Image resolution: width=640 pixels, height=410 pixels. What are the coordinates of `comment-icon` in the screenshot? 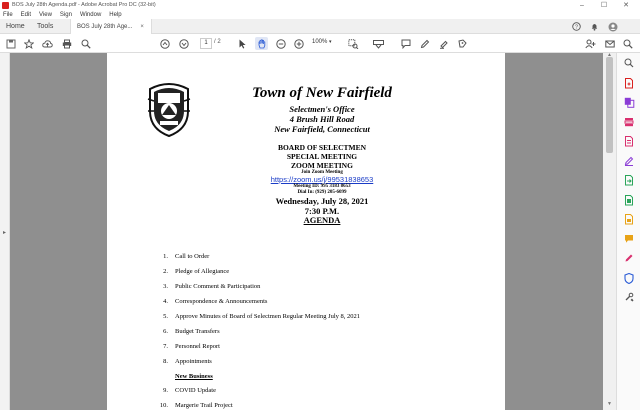 It's located at (405, 43).